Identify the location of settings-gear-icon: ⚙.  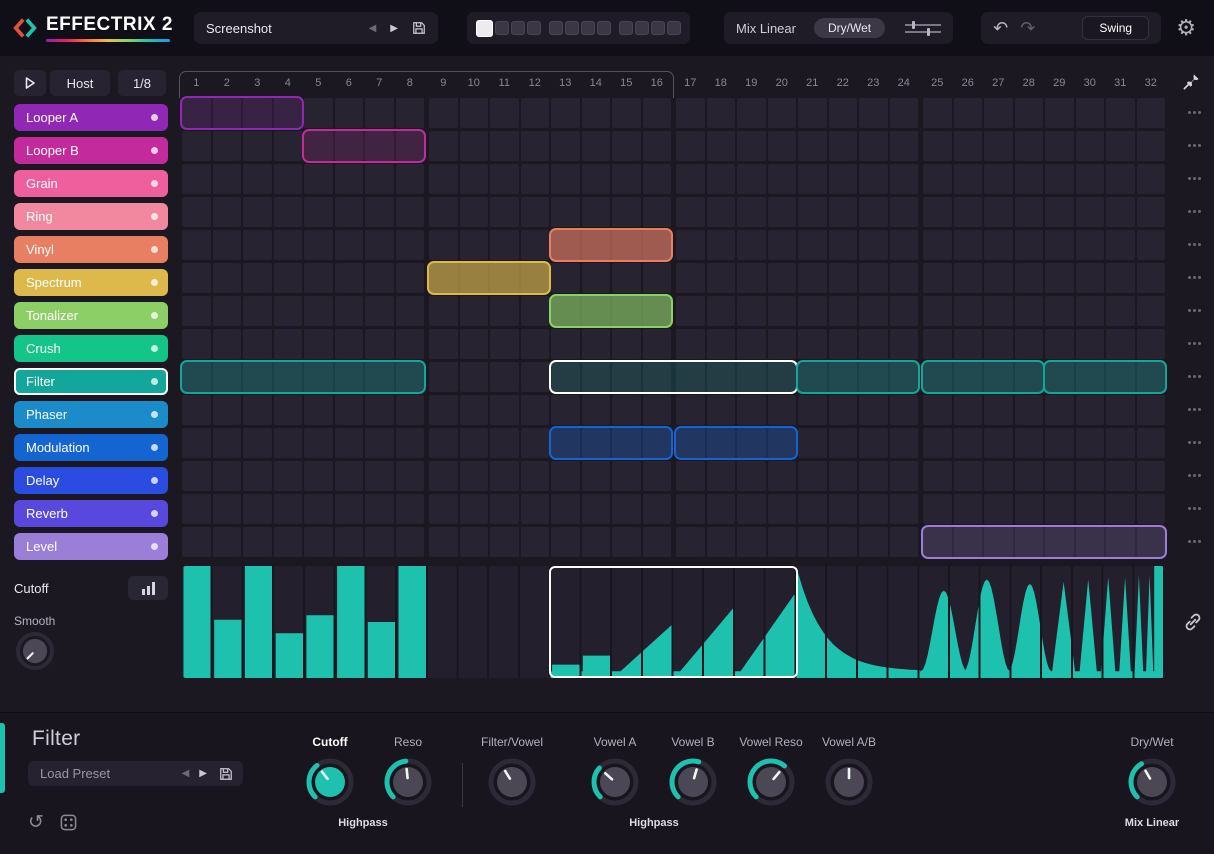
(1186, 28).